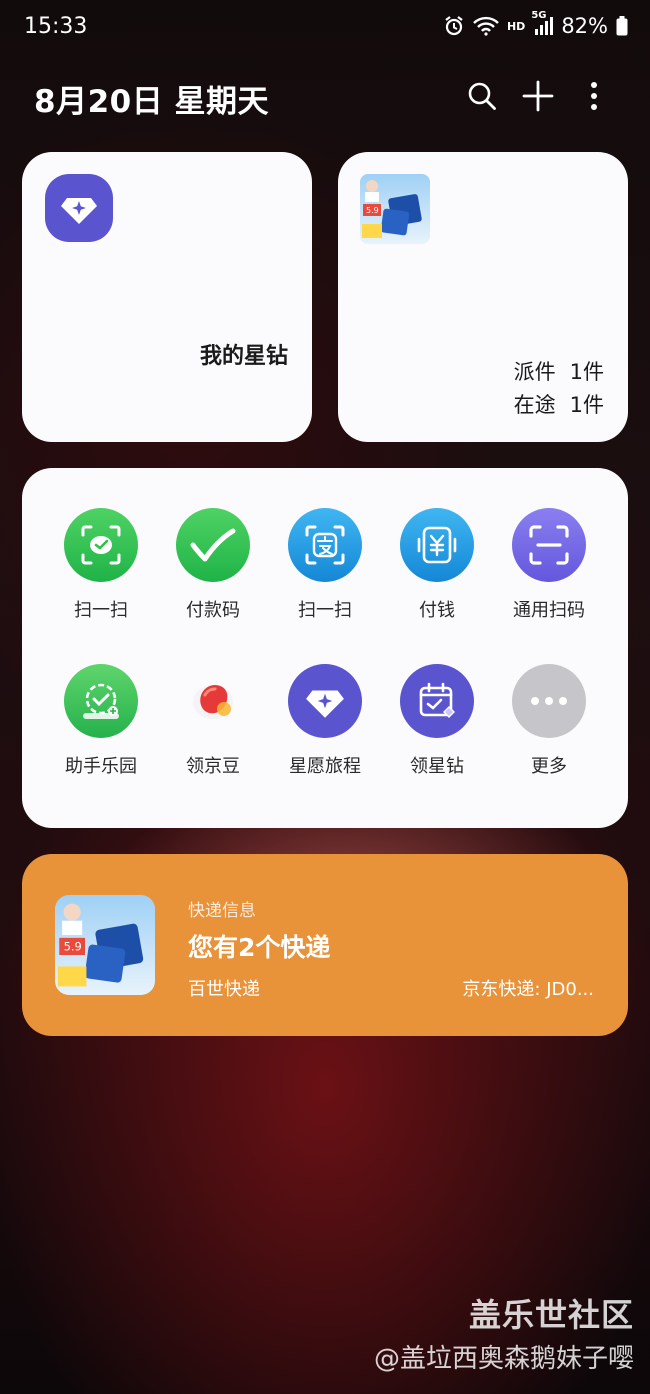  I want to click on shortcut-star-journey: 星愿旅程, so click(325, 721).